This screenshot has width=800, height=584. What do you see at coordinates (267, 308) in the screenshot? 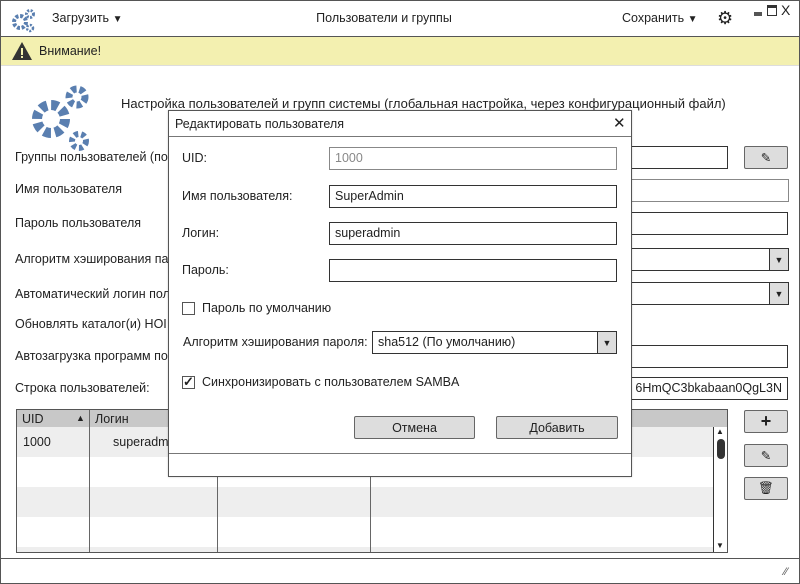
I see `default-password-label: Пароль по умолчанию` at bounding box center [267, 308].